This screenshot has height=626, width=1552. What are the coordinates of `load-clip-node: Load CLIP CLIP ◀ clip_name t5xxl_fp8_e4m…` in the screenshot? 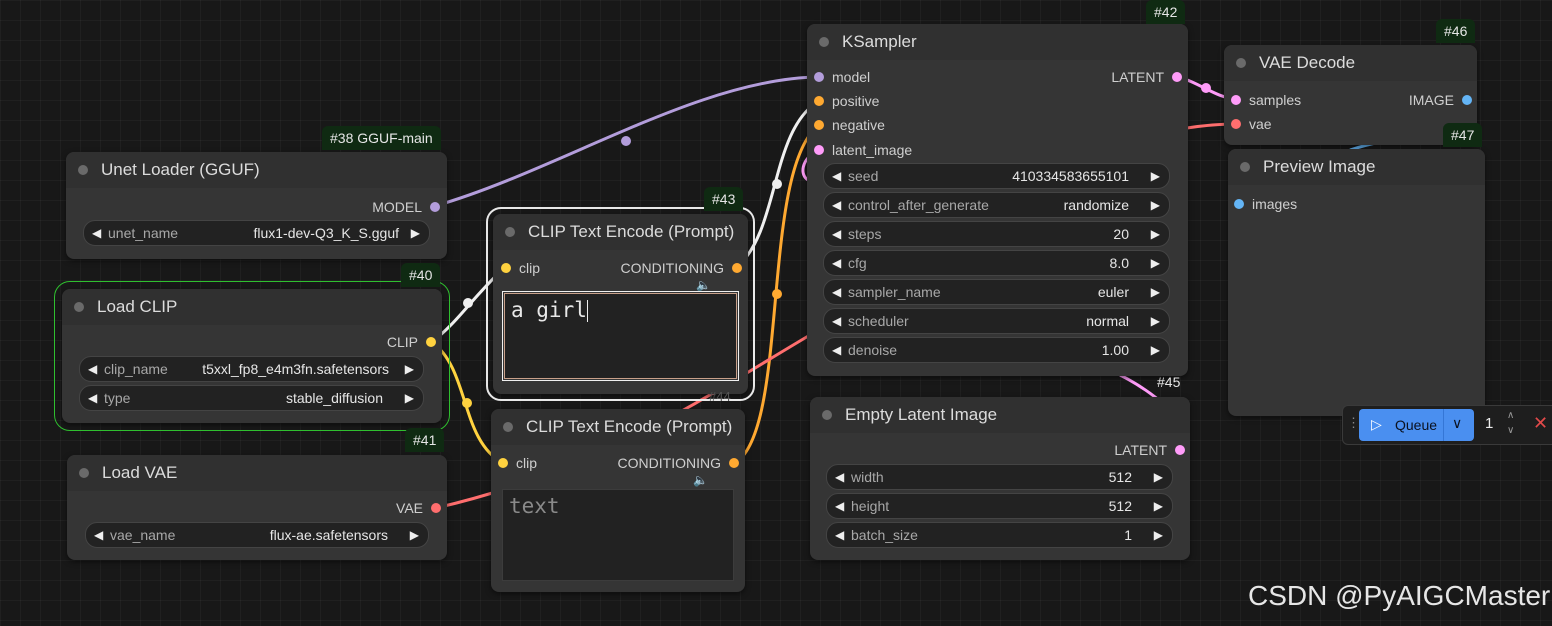 It's located at (252, 356).